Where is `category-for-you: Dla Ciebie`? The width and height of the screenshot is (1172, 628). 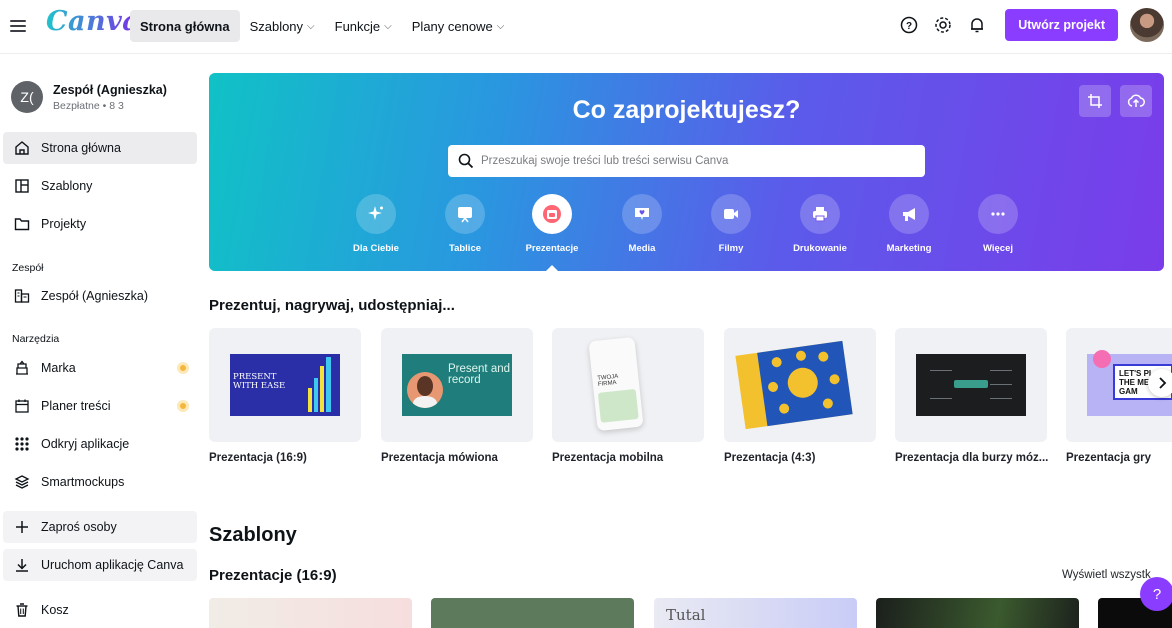 category-for-you: Dla Ciebie is located at coordinates (376, 224).